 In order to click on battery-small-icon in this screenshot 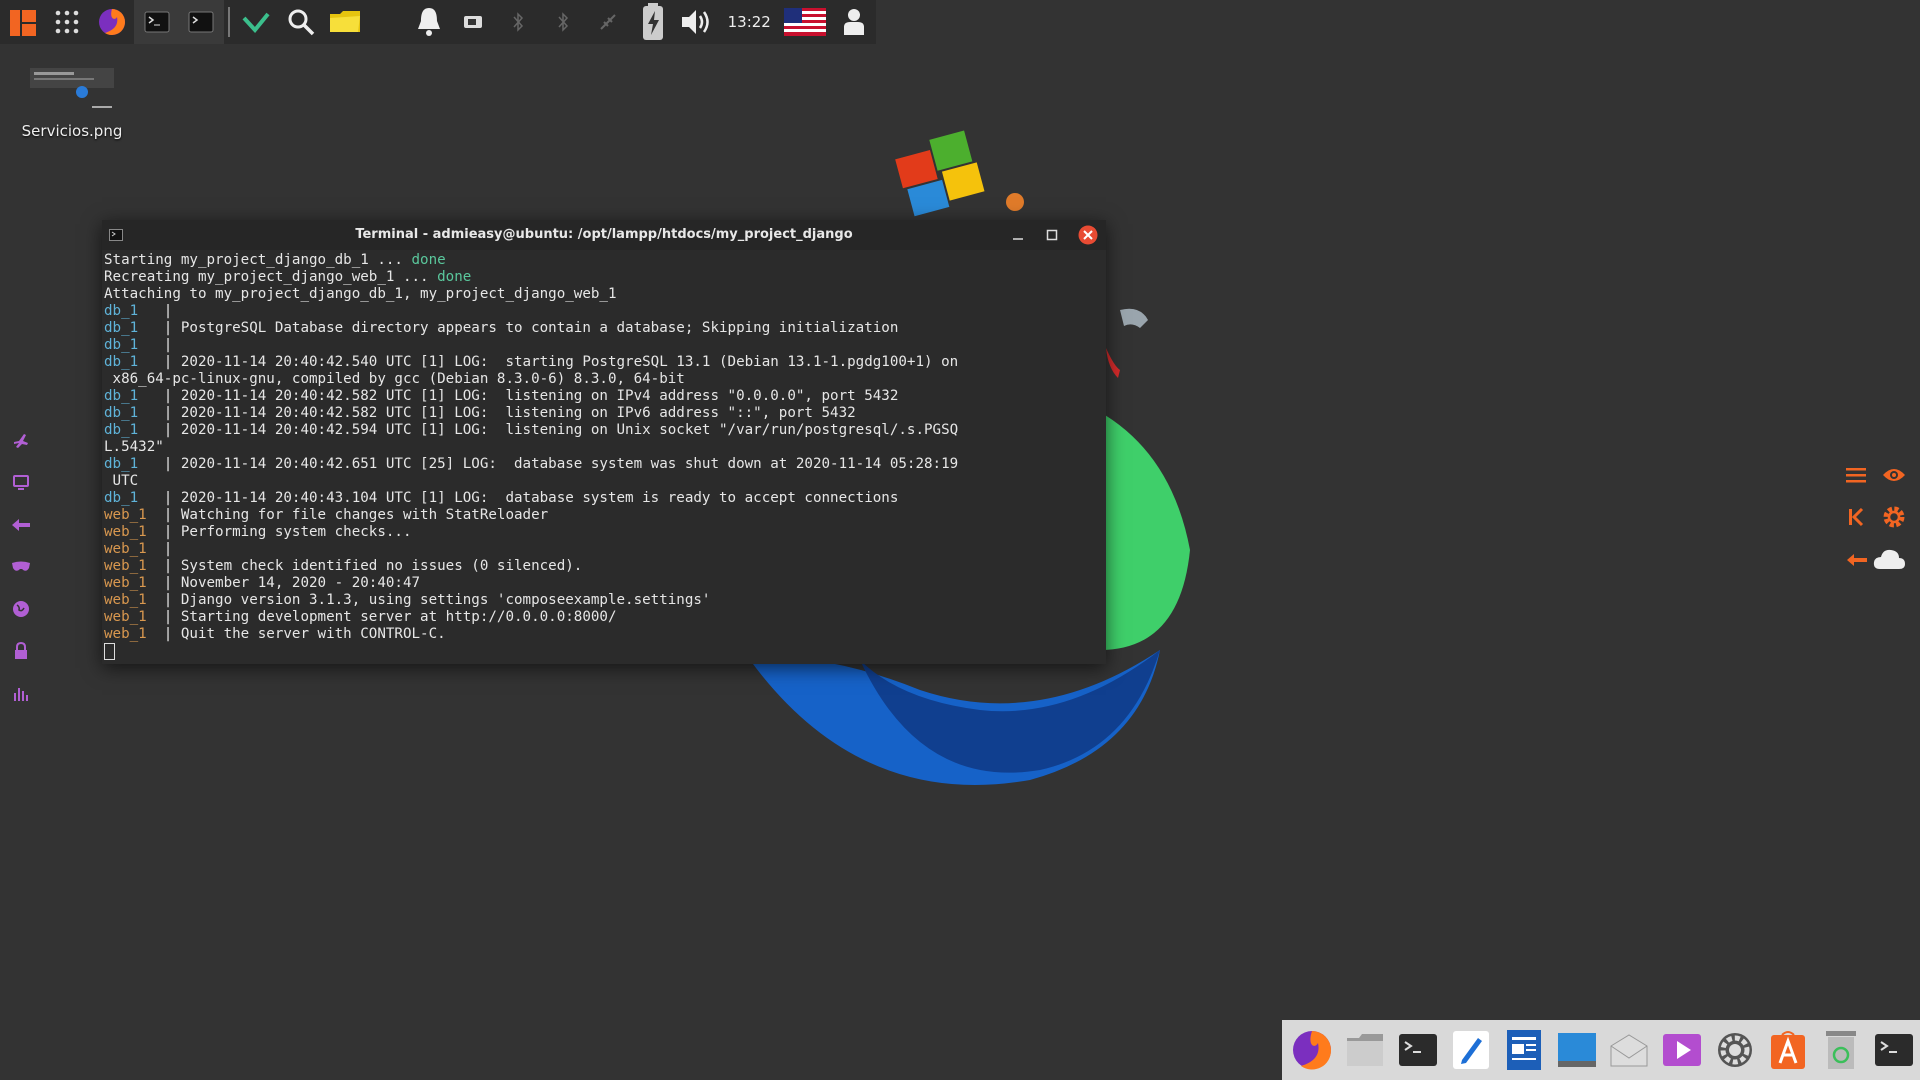, I will do `click(473, 22)`.